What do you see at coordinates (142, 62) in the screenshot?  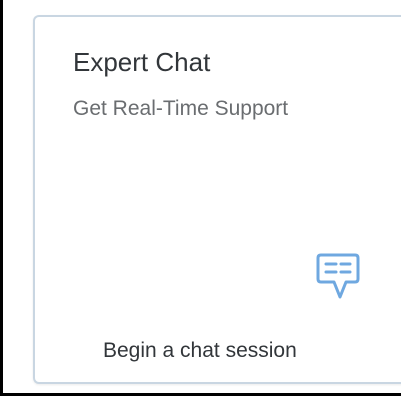 I see `tile-title: Expert Chat` at bounding box center [142, 62].